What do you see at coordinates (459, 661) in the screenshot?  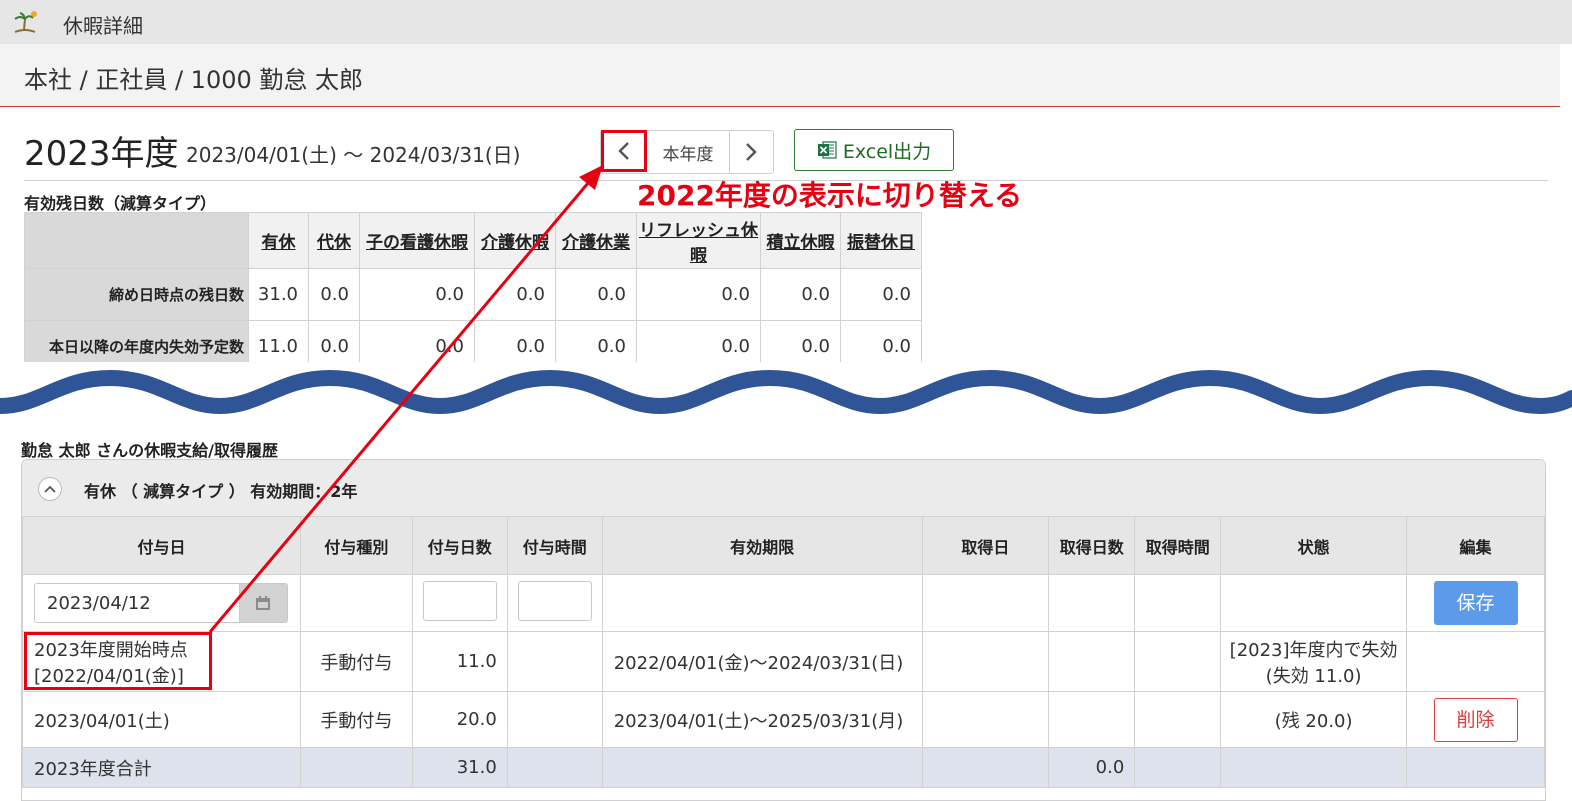 I see `grant-days-cell: 11.0` at bounding box center [459, 661].